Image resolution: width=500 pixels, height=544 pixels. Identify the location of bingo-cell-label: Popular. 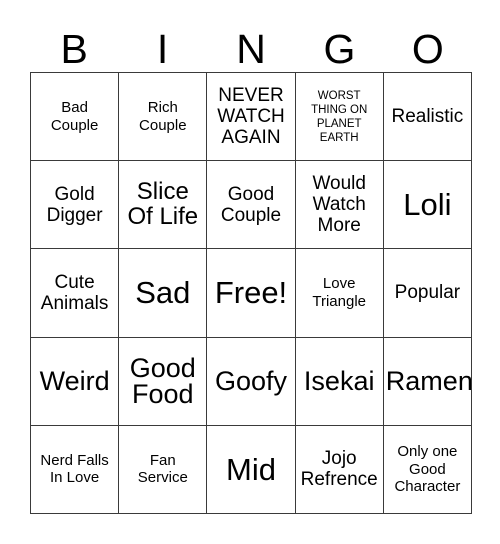
(427, 293).